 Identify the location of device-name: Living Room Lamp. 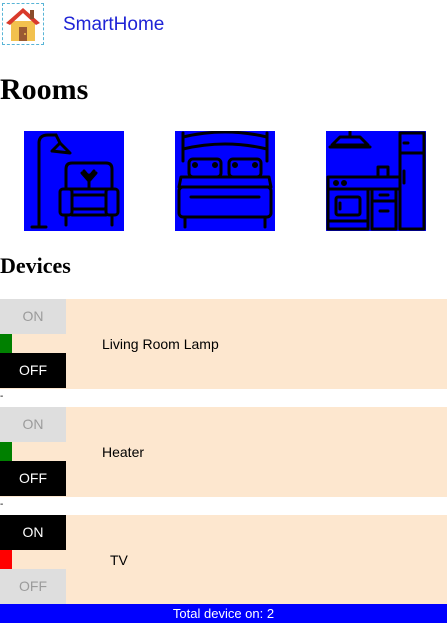
(160, 344).